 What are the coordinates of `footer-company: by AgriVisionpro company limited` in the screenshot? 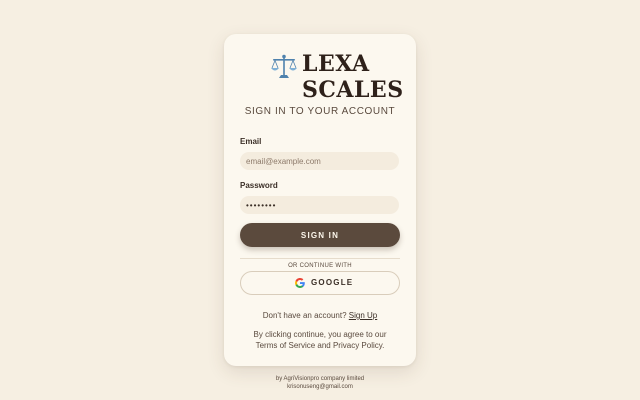 It's located at (320, 379).